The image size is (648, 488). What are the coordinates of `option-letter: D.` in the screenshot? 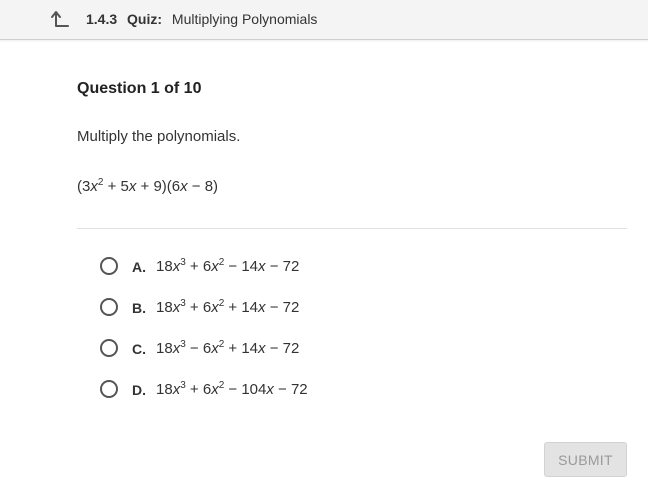 It's located at (139, 390).